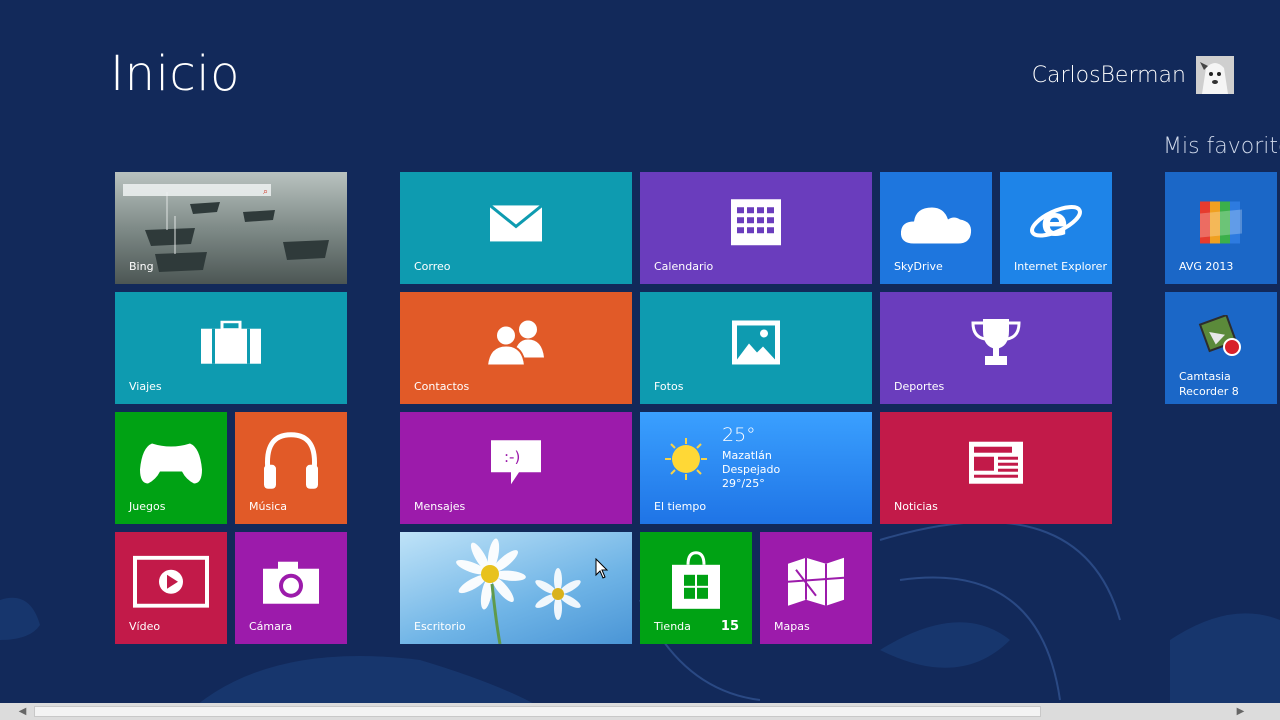  What do you see at coordinates (916, 506) in the screenshot?
I see `tile-label: Noticias` at bounding box center [916, 506].